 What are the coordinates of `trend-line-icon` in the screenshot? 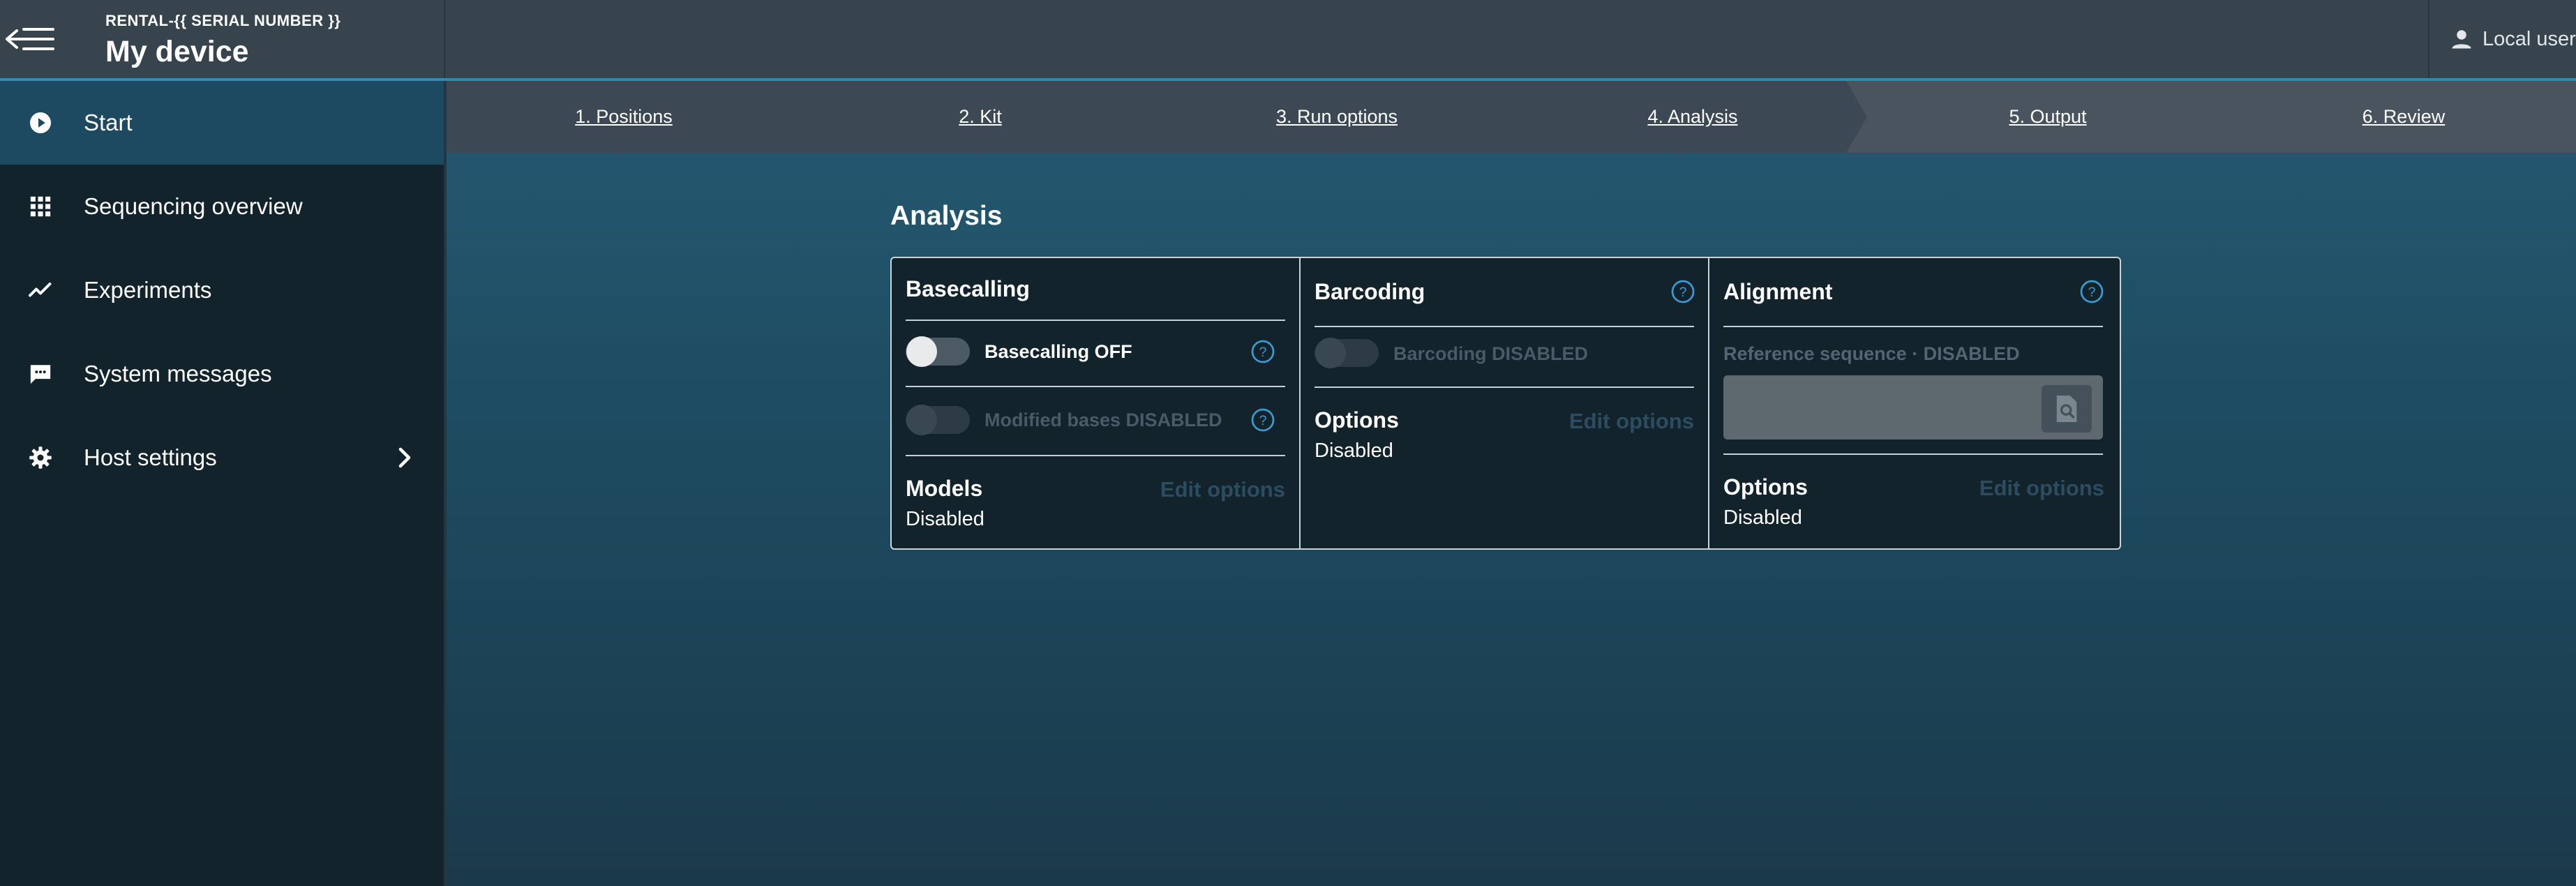 It's located at (40, 290).